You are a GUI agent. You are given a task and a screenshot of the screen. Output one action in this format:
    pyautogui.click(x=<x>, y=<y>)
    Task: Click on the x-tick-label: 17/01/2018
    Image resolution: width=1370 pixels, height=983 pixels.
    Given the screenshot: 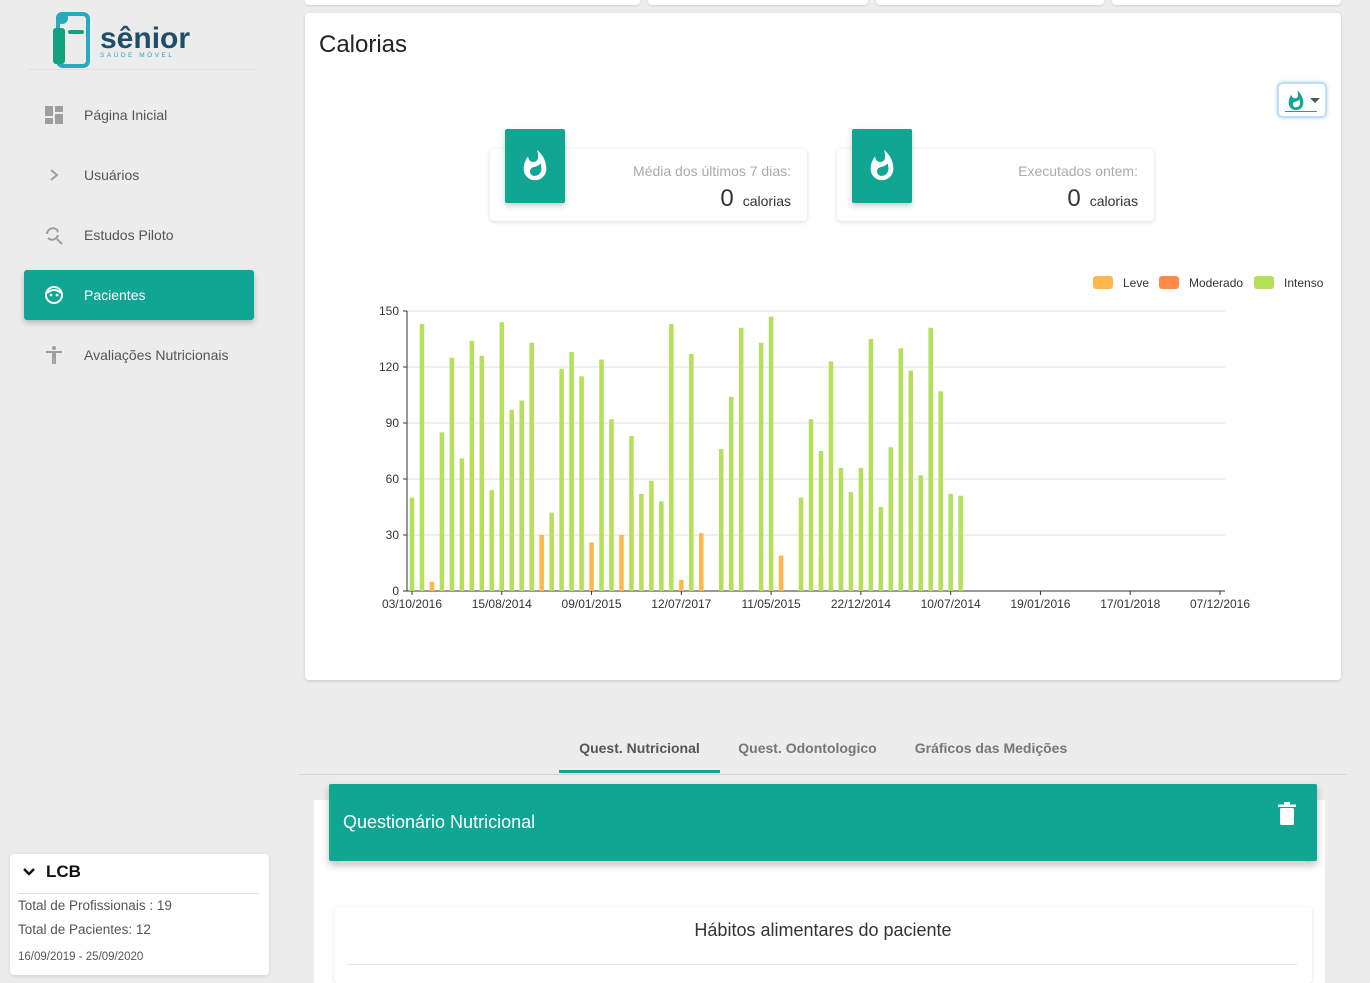 What is the action you would take?
    pyautogui.click(x=1130, y=604)
    